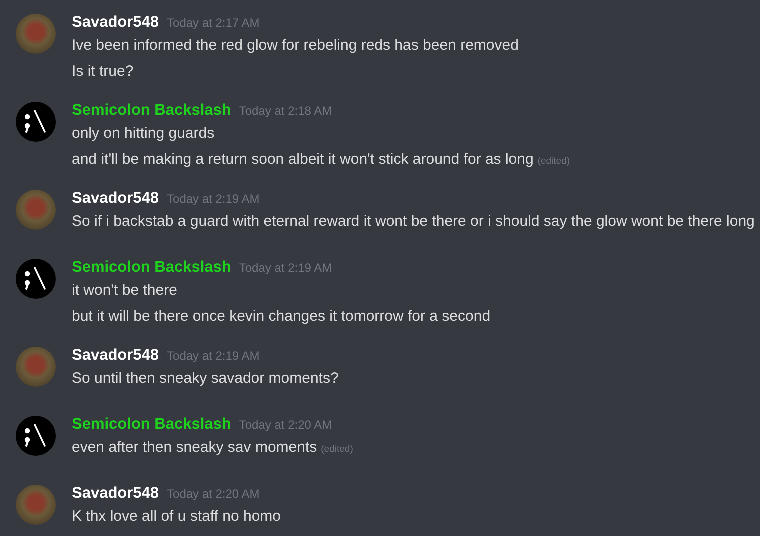 This screenshot has height=536, width=760. I want to click on message-text: K thx love all of u staff no homo, so click(177, 517).